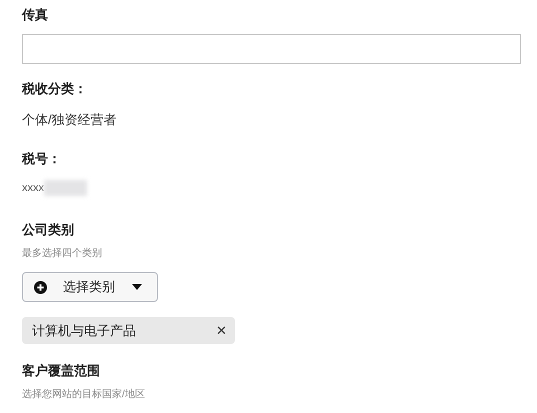 Image resolution: width=537 pixels, height=413 pixels. I want to click on field-label: 税号：, so click(42, 159).